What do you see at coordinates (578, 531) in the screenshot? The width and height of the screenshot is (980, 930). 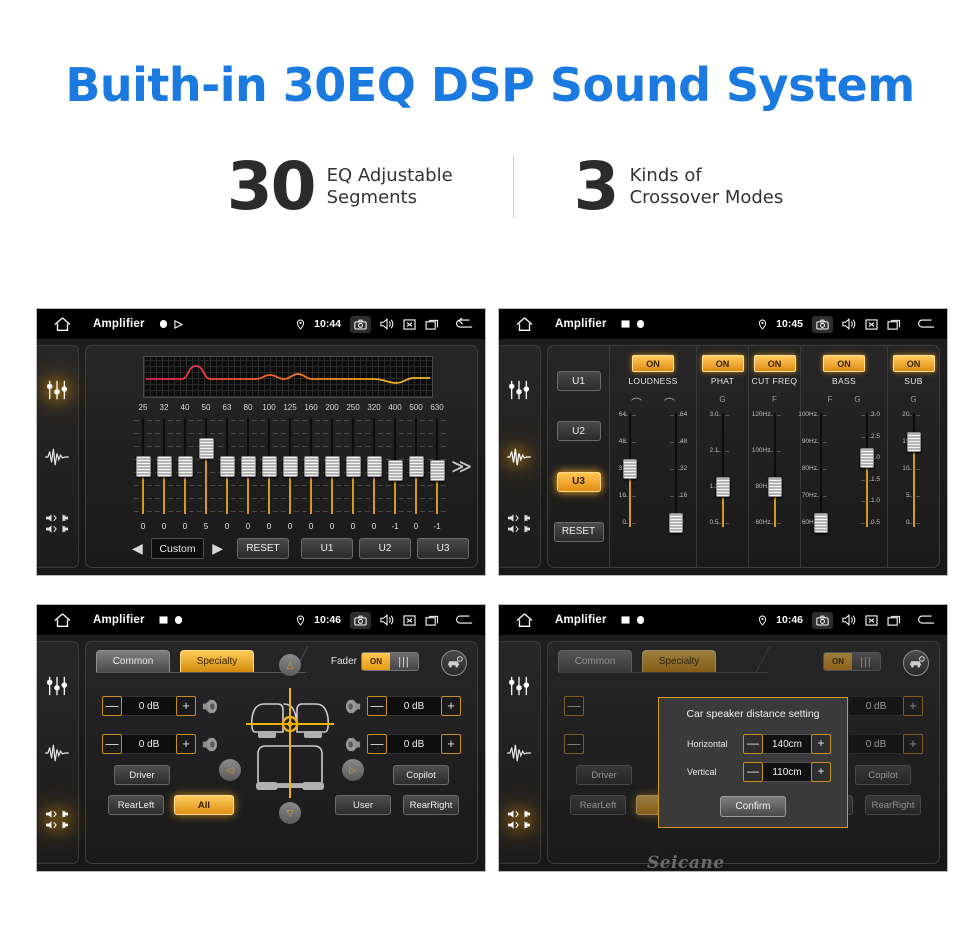 I see `crossover-reset-button: RESET` at bounding box center [578, 531].